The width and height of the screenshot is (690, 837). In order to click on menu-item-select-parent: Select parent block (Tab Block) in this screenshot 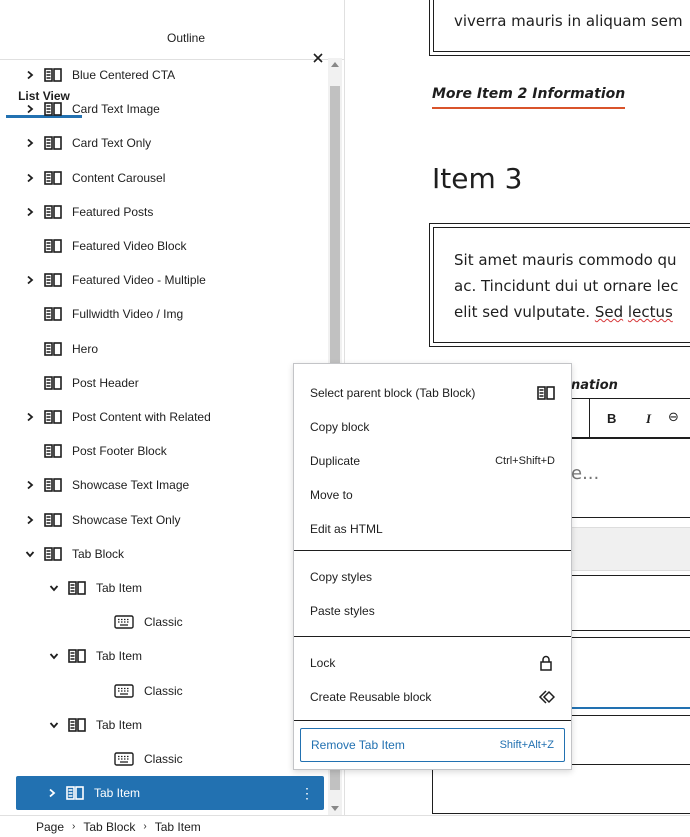, I will do `click(432, 393)`.